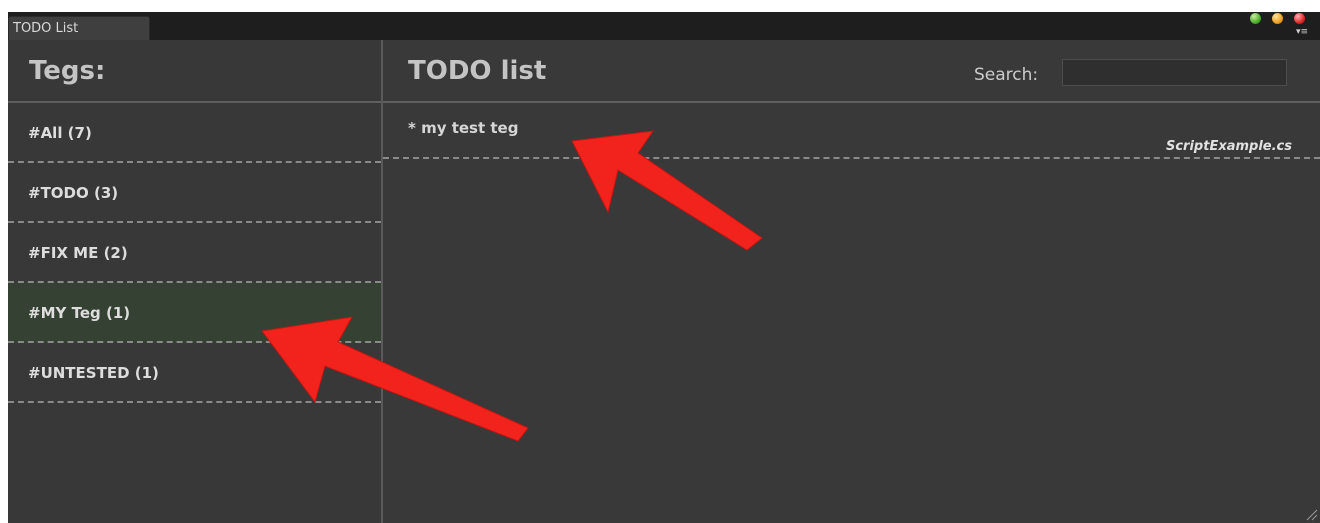 The width and height of the screenshot is (1320, 523). Describe the element at coordinates (194, 313) in the screenshot. I see `tag-item-my-teg: #MY Teg (1)` at that location.